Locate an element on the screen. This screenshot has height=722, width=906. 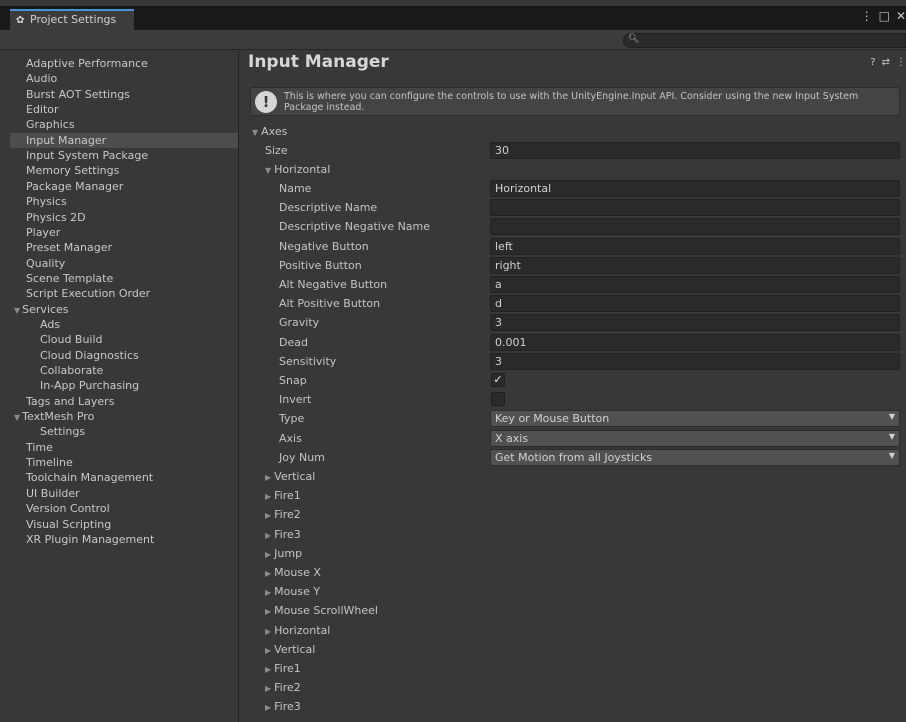
sidebar-item-label: Audio is located at coordinates (42, 79).